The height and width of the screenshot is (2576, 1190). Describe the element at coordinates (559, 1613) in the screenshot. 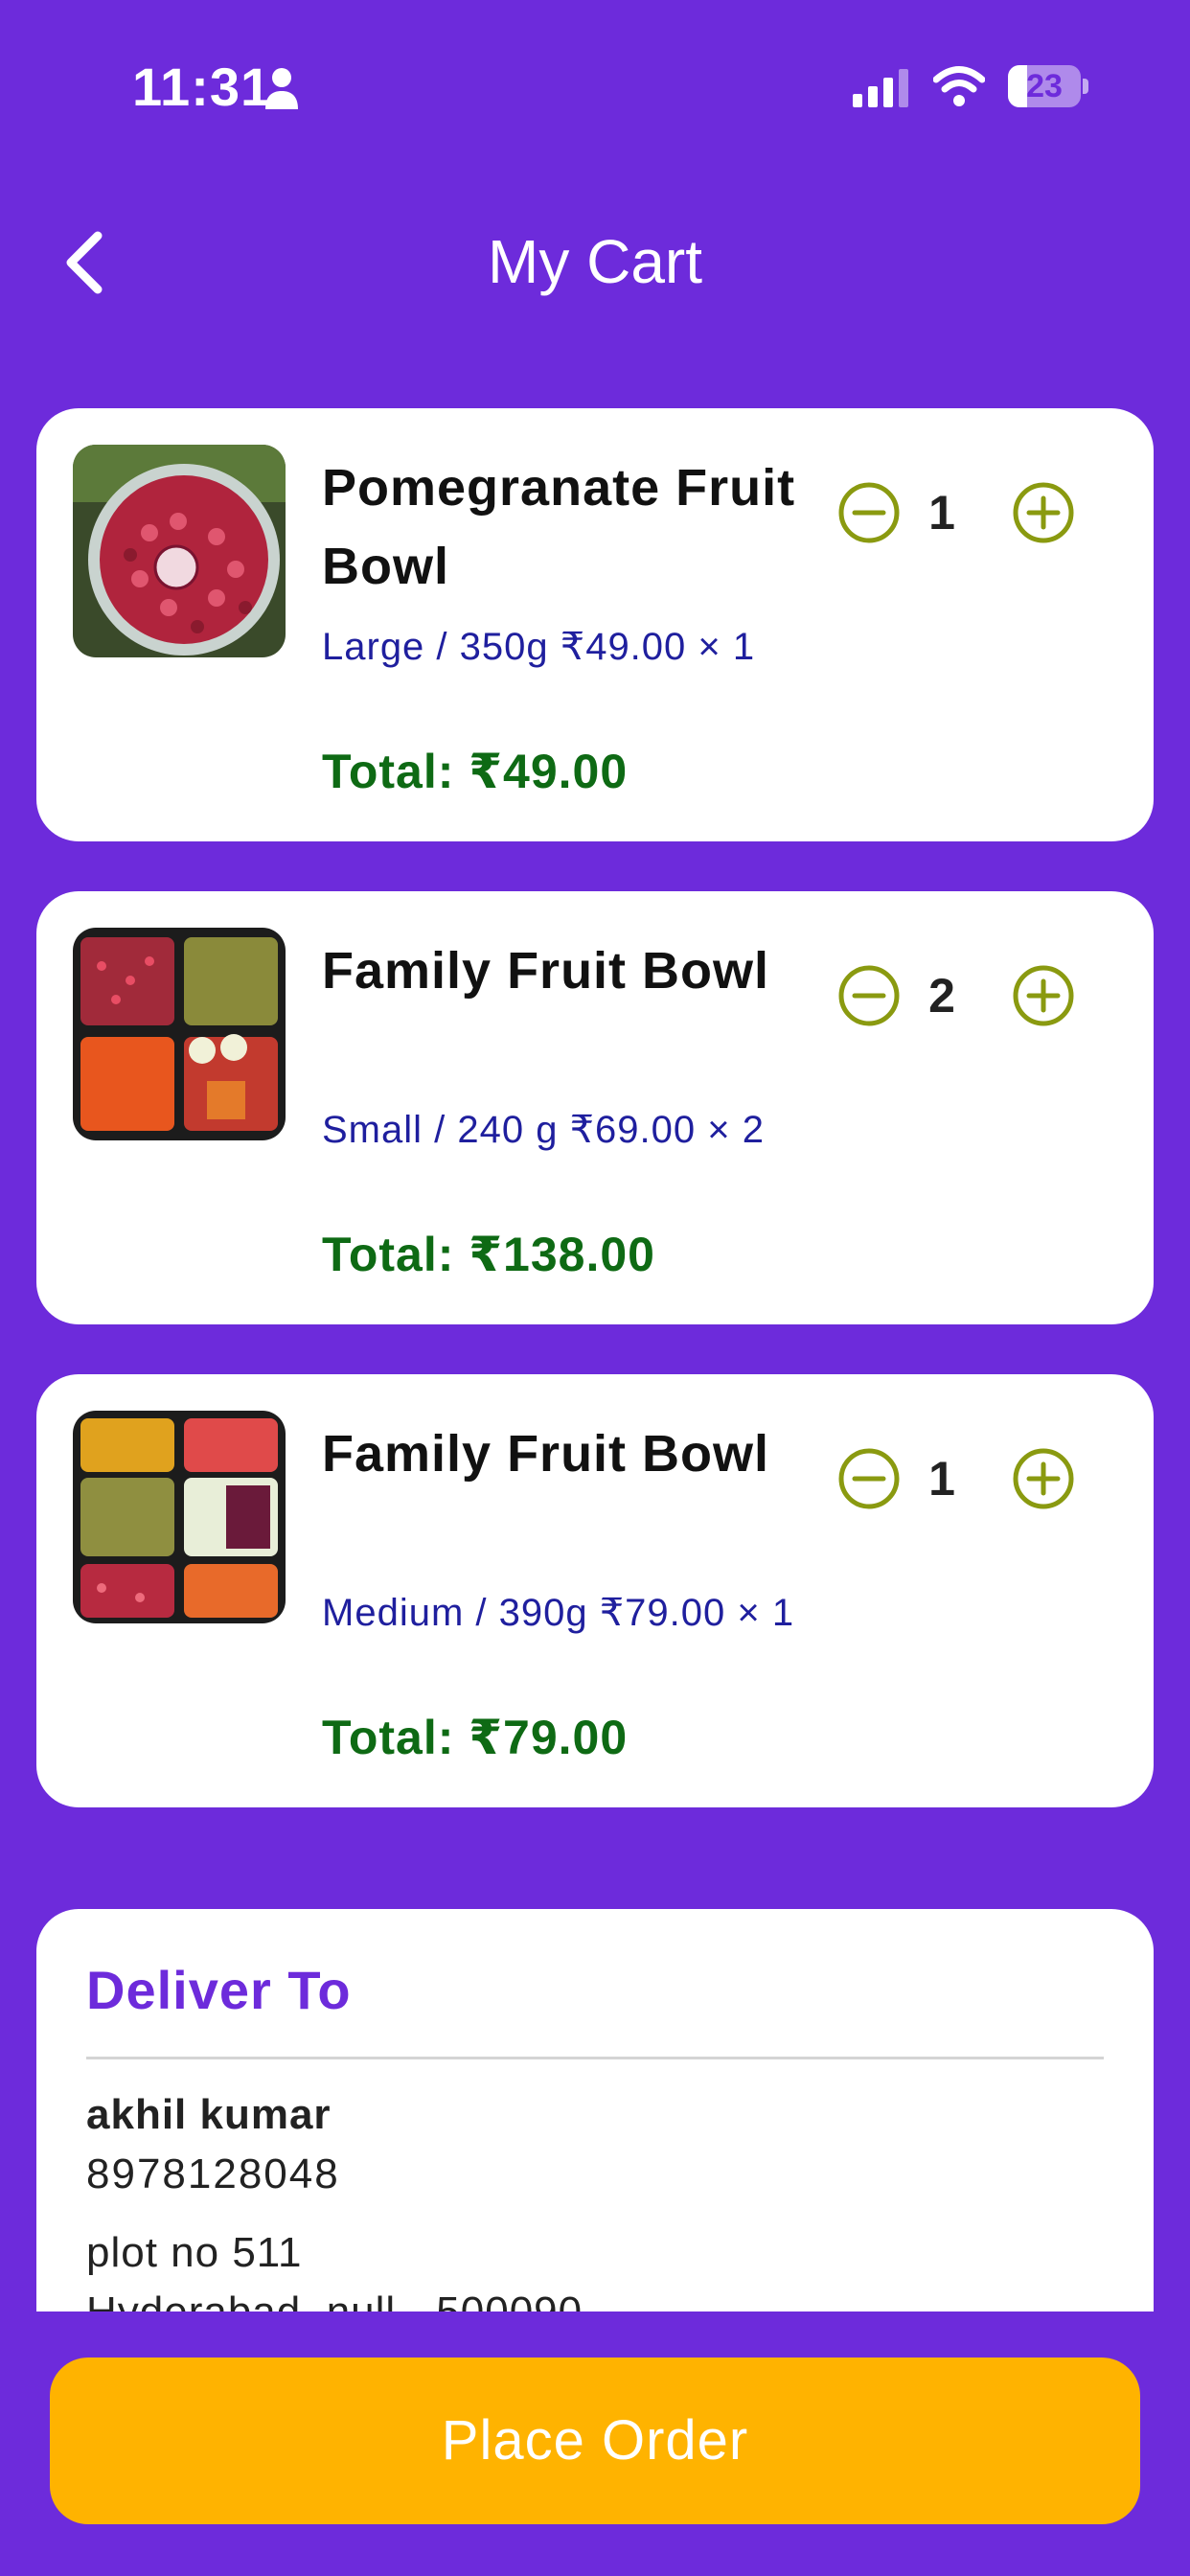

I see `product-detail: Medium / 390g ₹79.00 × 1` at that location.